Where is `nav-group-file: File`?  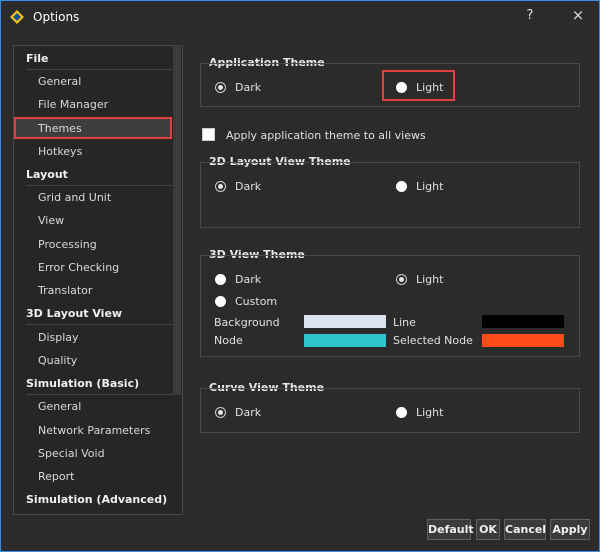 nav-group-file: File is located at coordinates (37, 58).